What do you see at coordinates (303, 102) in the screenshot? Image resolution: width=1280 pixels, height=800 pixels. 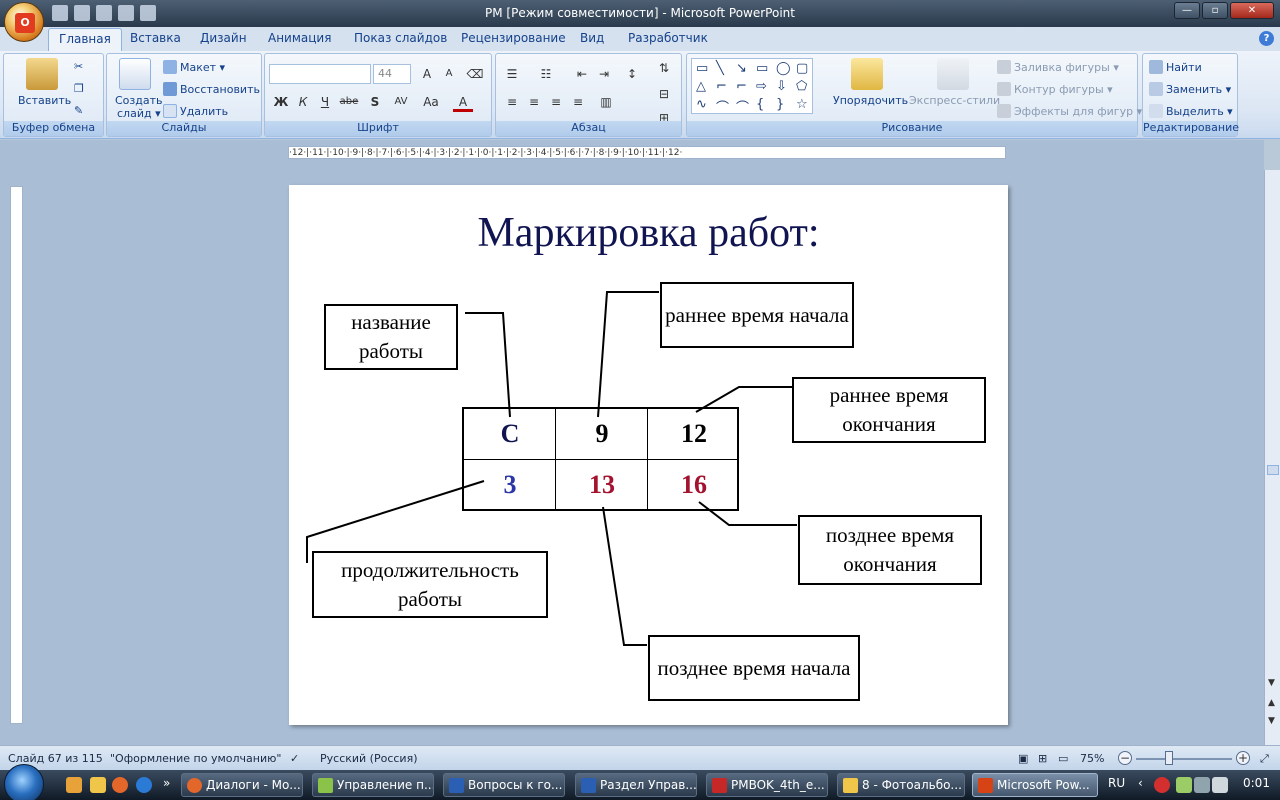 I see `italic-button: К` at bounding box center [303, 102].